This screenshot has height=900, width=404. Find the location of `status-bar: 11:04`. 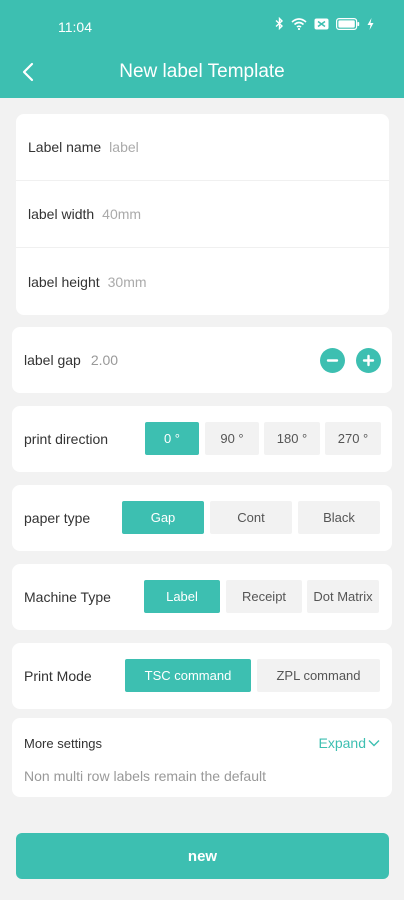

status-bar: 11:04 is located at coordinates (202, 28).